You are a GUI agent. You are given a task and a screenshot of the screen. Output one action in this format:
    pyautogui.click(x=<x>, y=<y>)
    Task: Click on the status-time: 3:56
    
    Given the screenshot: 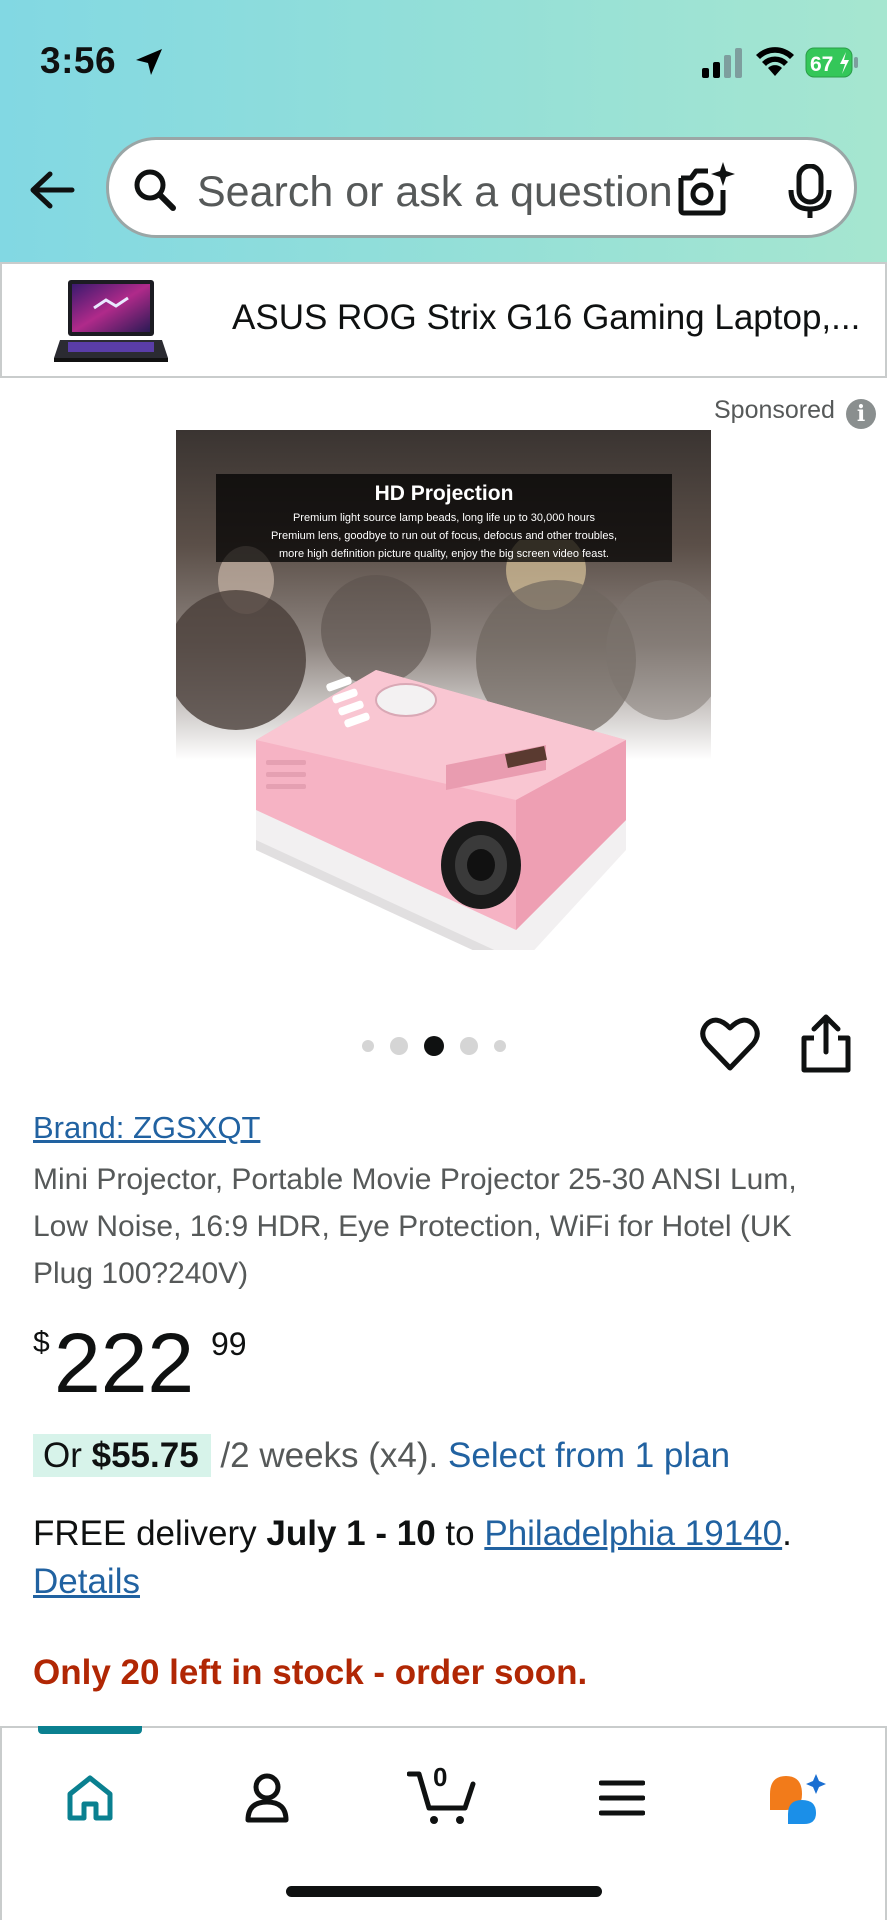 What is the action you would take?
    pyautogui.click(x=78, y=60)
    